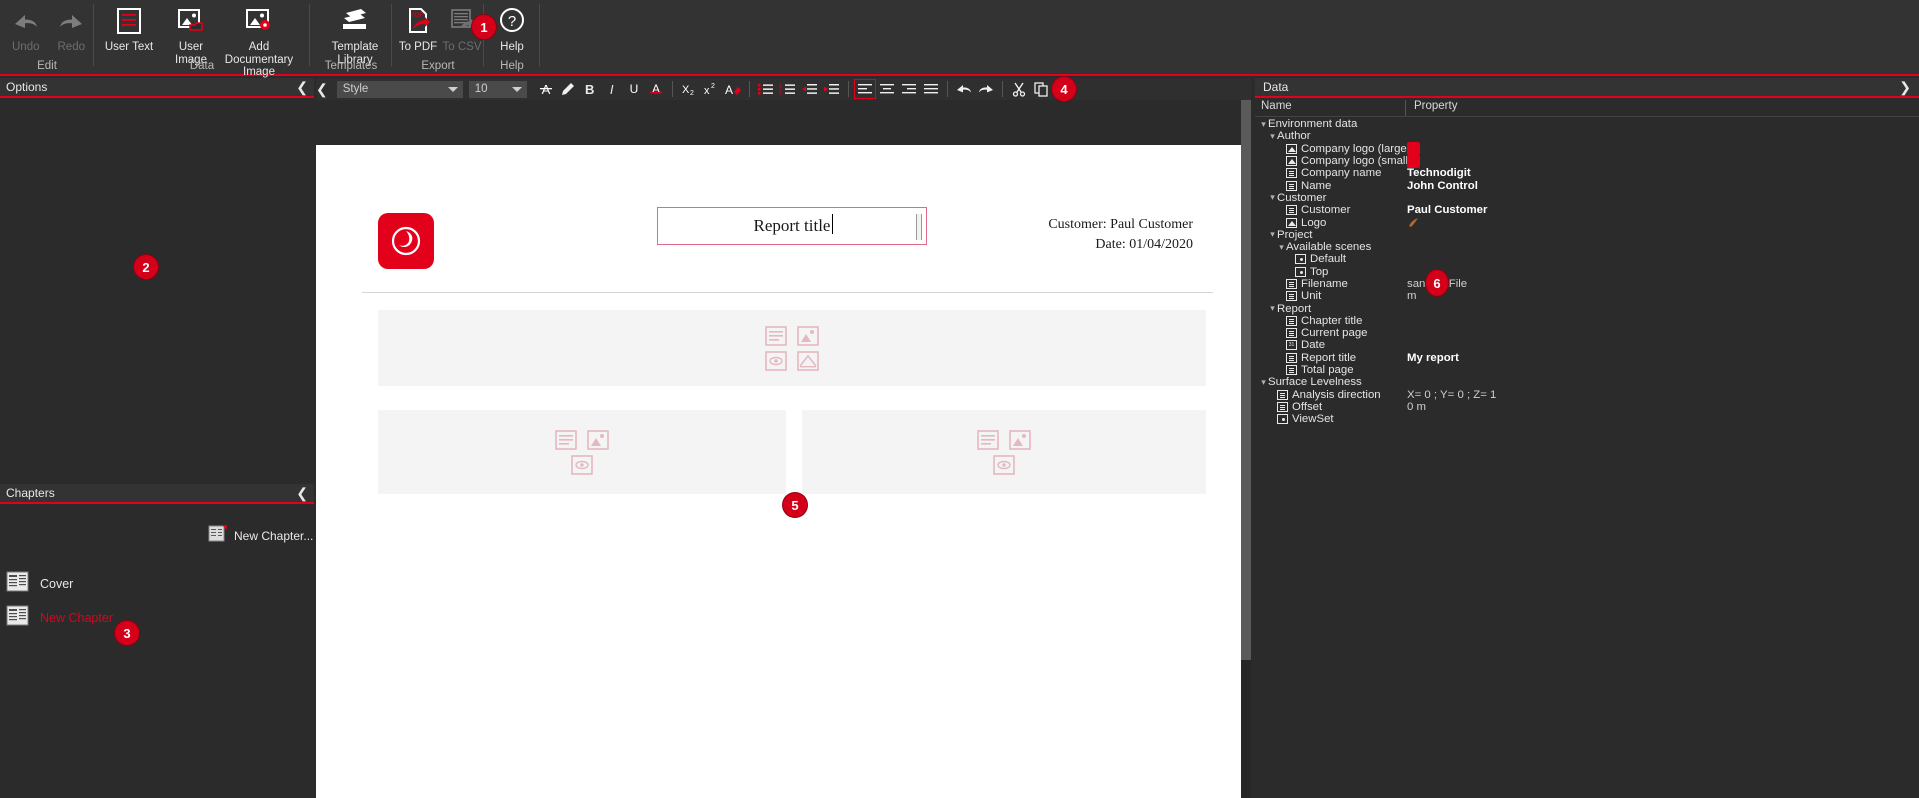 The width and height of the screenshot is (1919, 798). Describe the element at coordinates (1331, 198) in the screenshot. I see `data-tree-row-name-cell: ▾ Customer` at that location.